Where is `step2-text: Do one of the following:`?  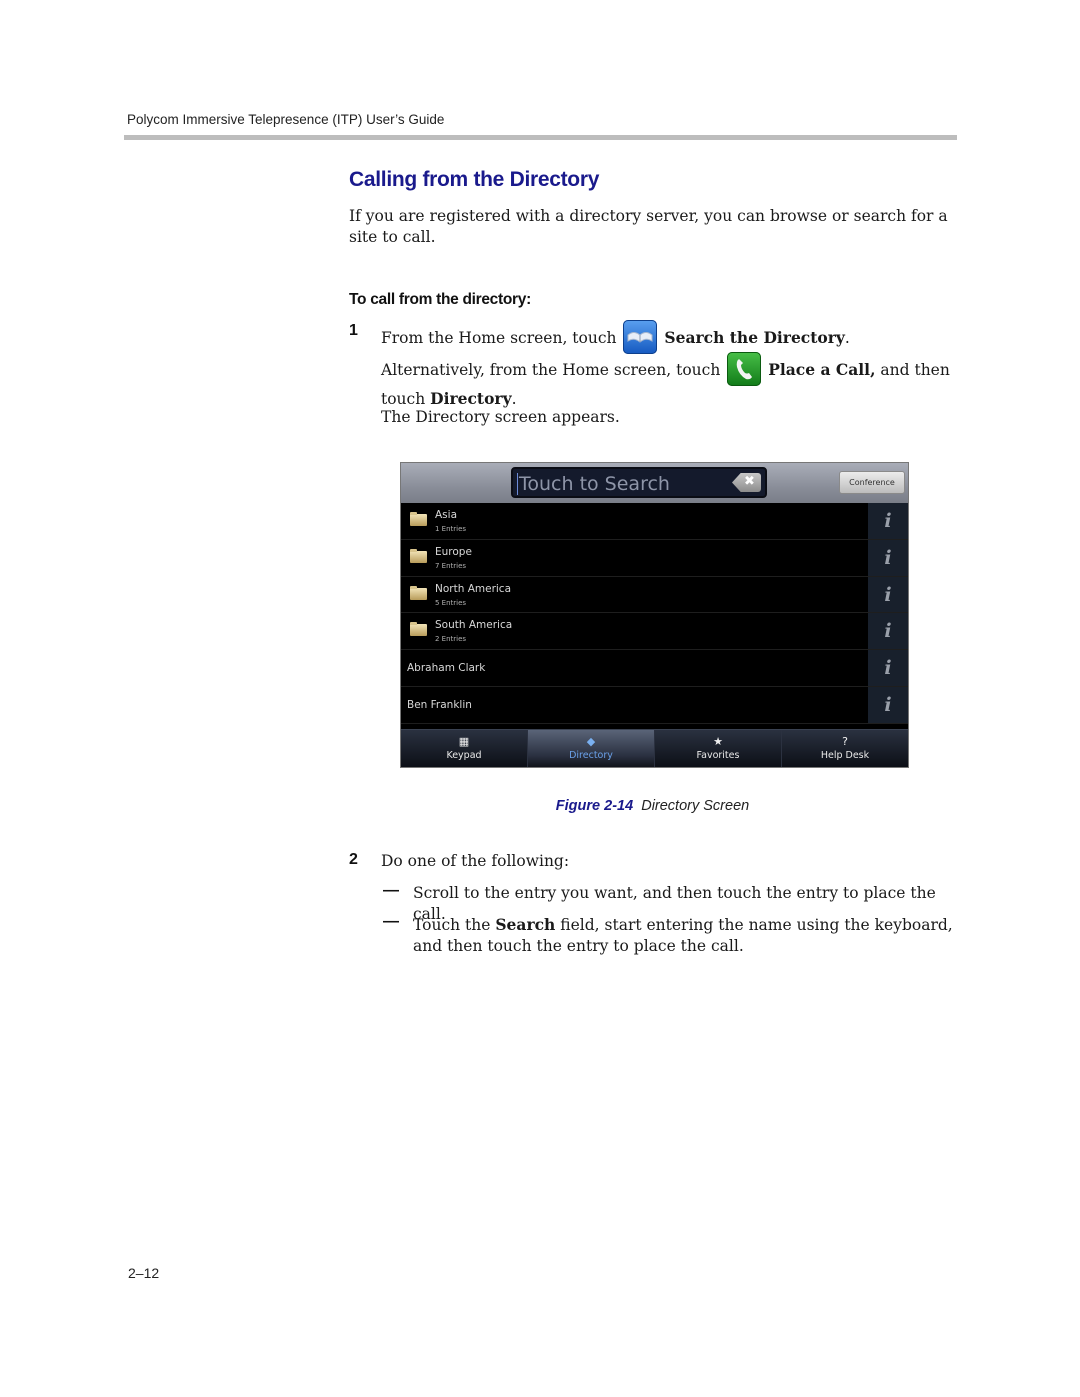 step2-text: Do one of the following: is located at coordinates (475, 861).